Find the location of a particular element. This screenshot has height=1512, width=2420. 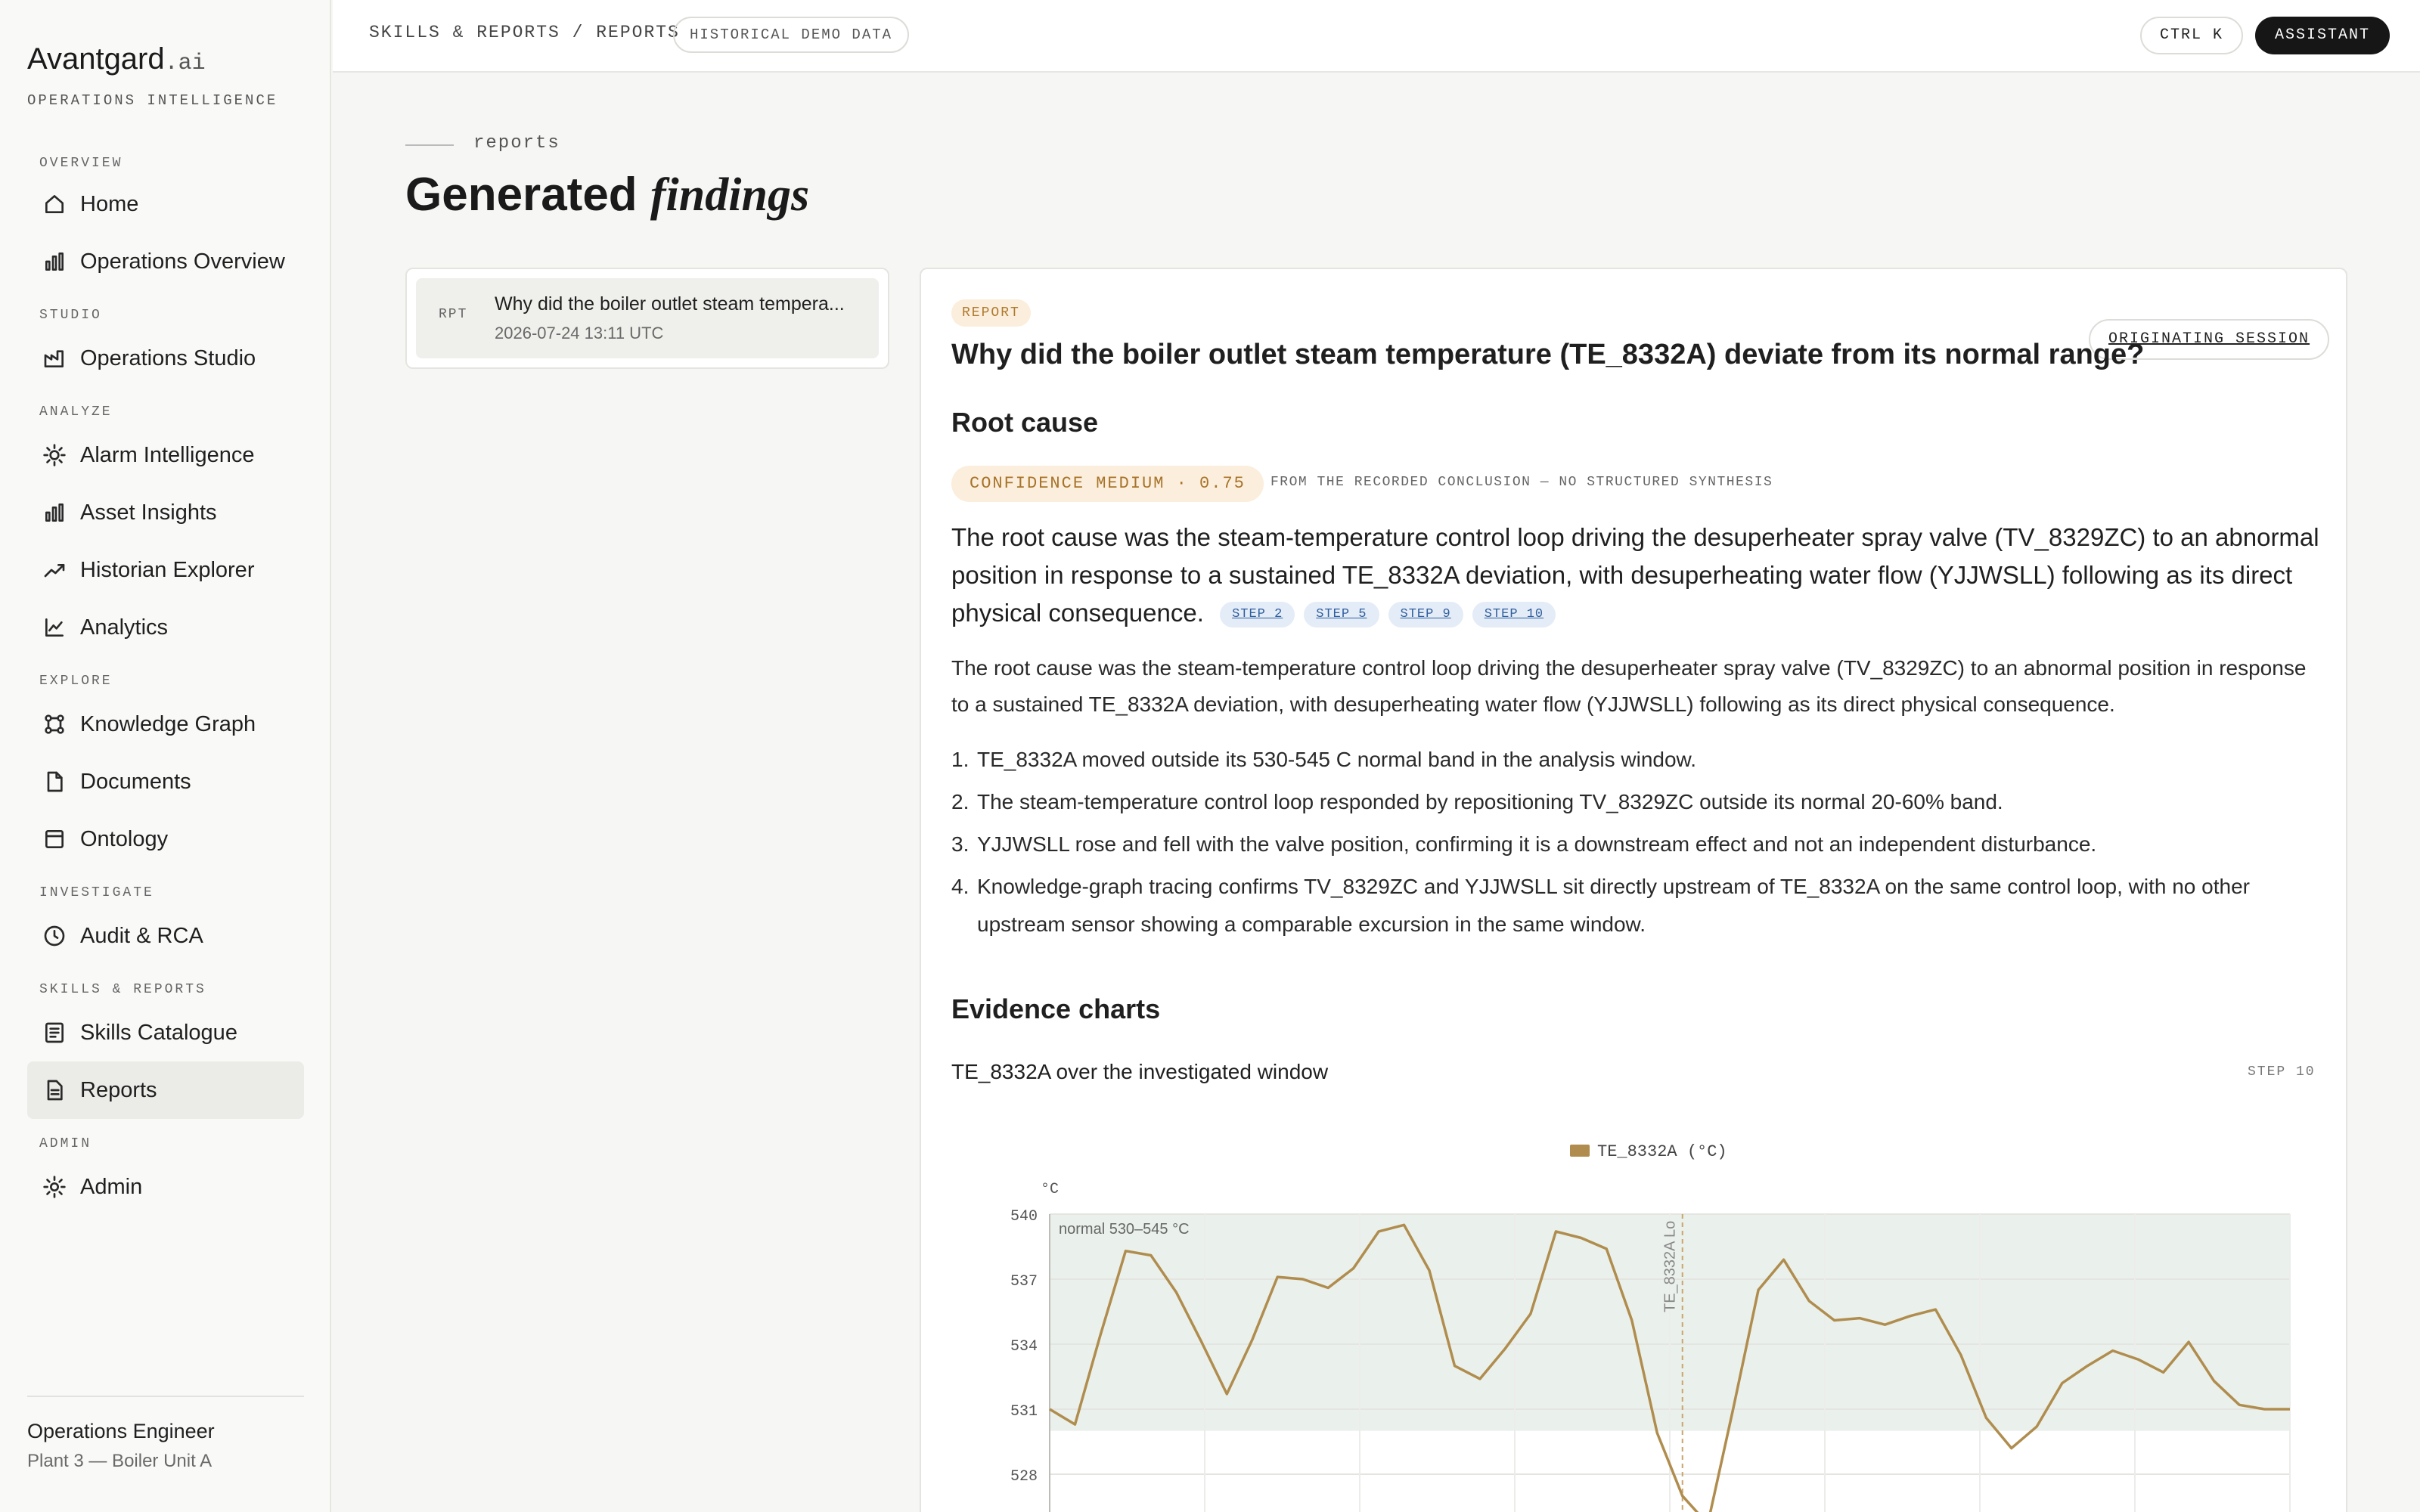

y-axis-unit: °C is located at coordinates (1050, 1189).